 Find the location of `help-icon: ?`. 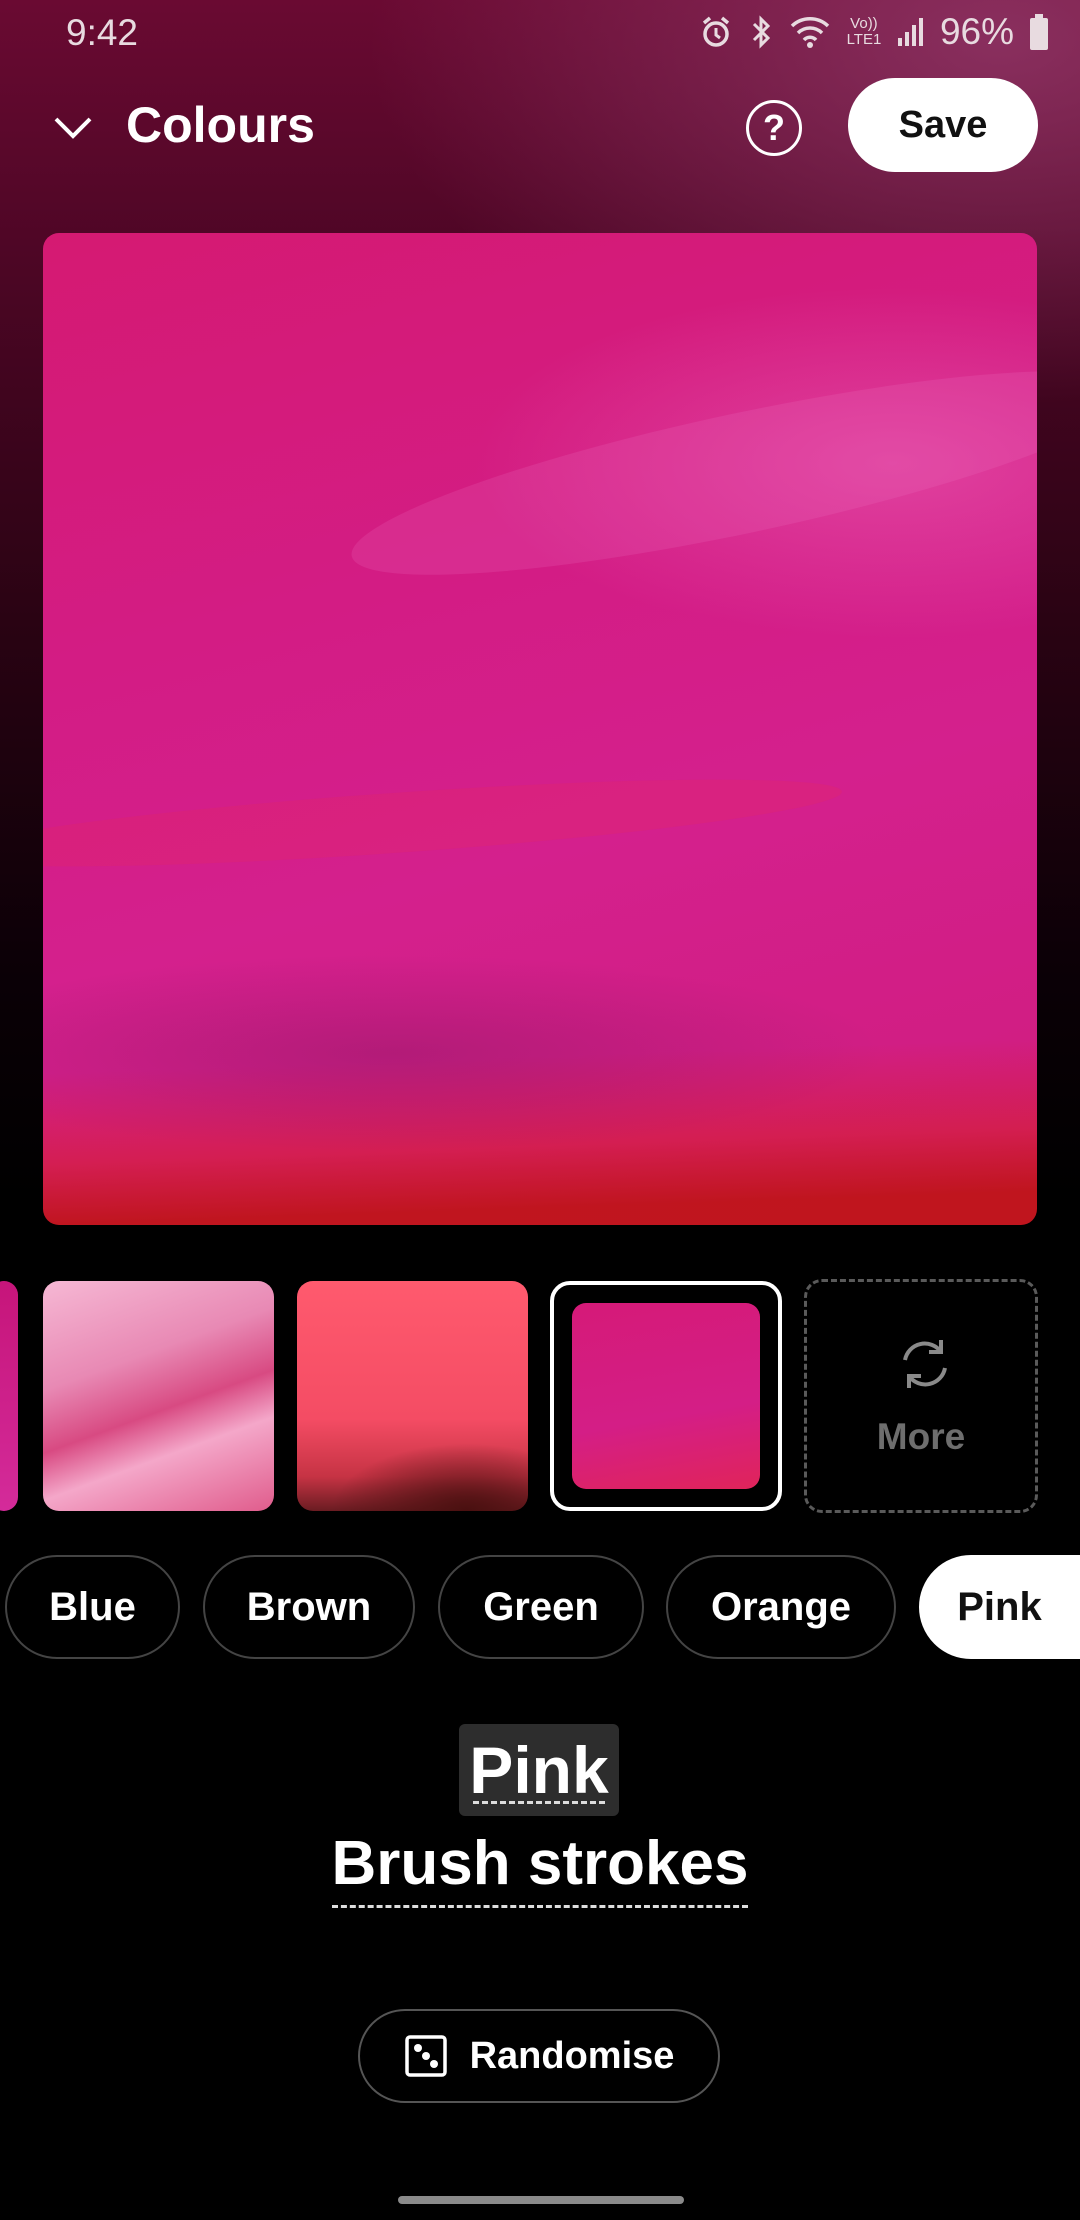

help-icon: ? is located at coordinates (774, 128).